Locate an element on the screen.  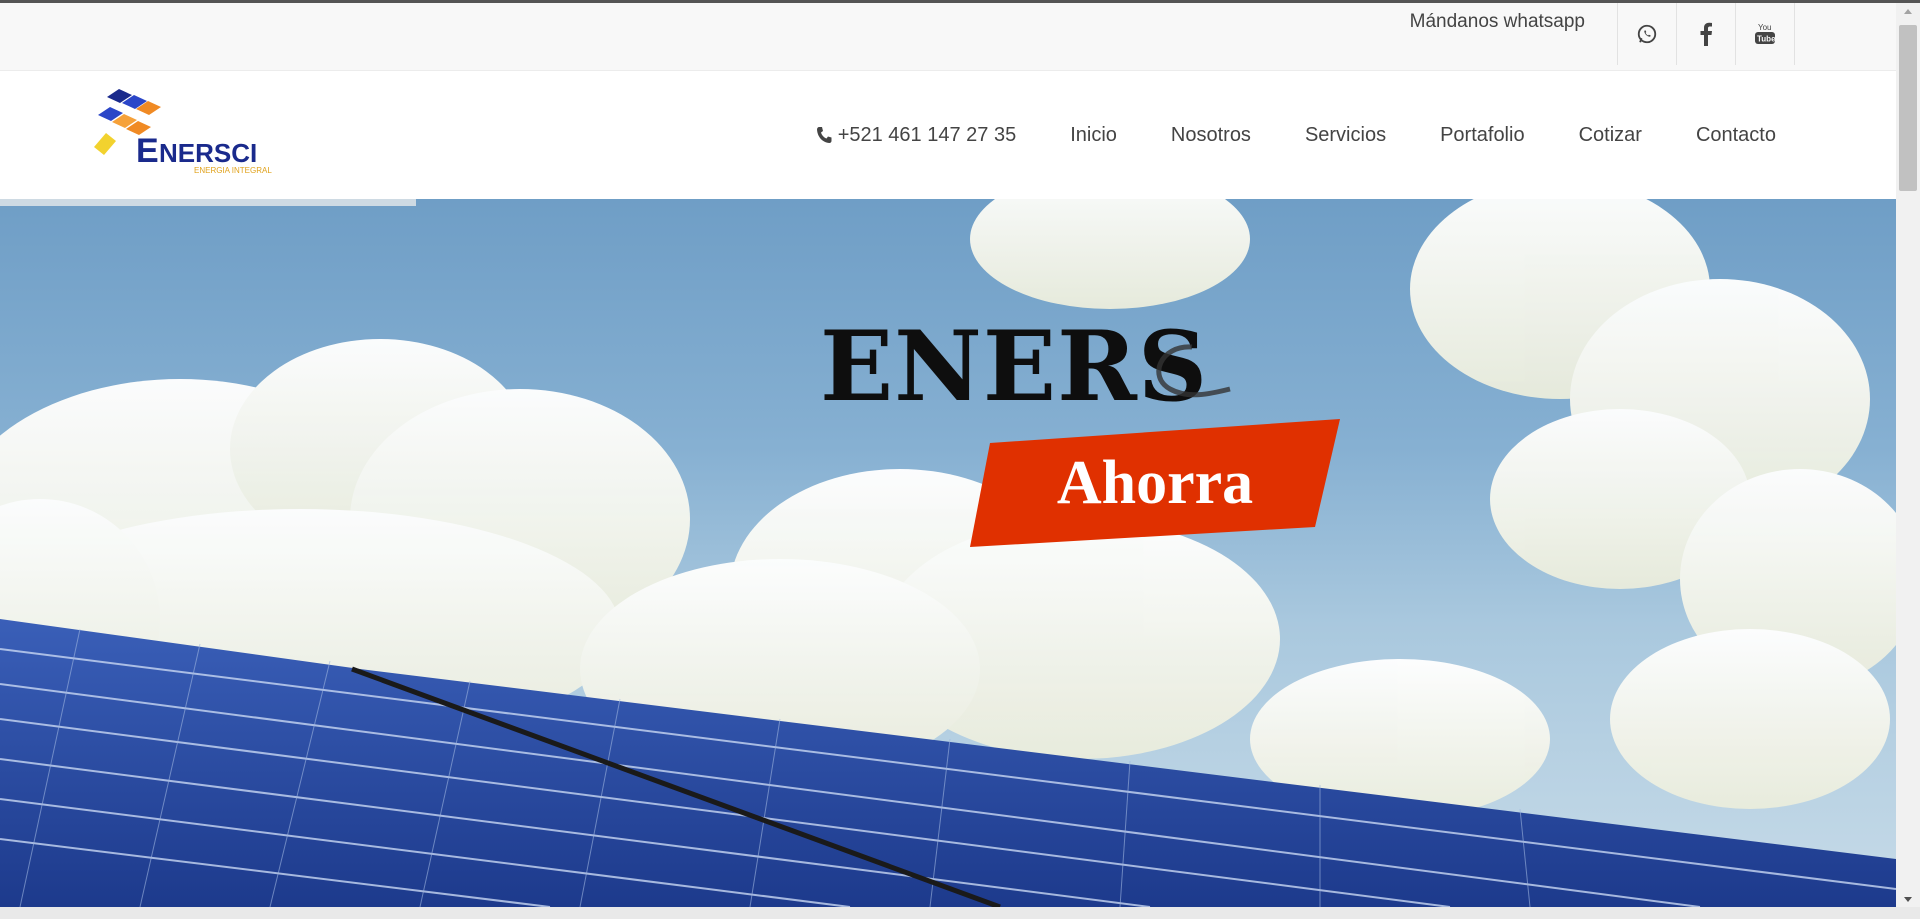
svg-text: E is located at coordinates (147, 151).